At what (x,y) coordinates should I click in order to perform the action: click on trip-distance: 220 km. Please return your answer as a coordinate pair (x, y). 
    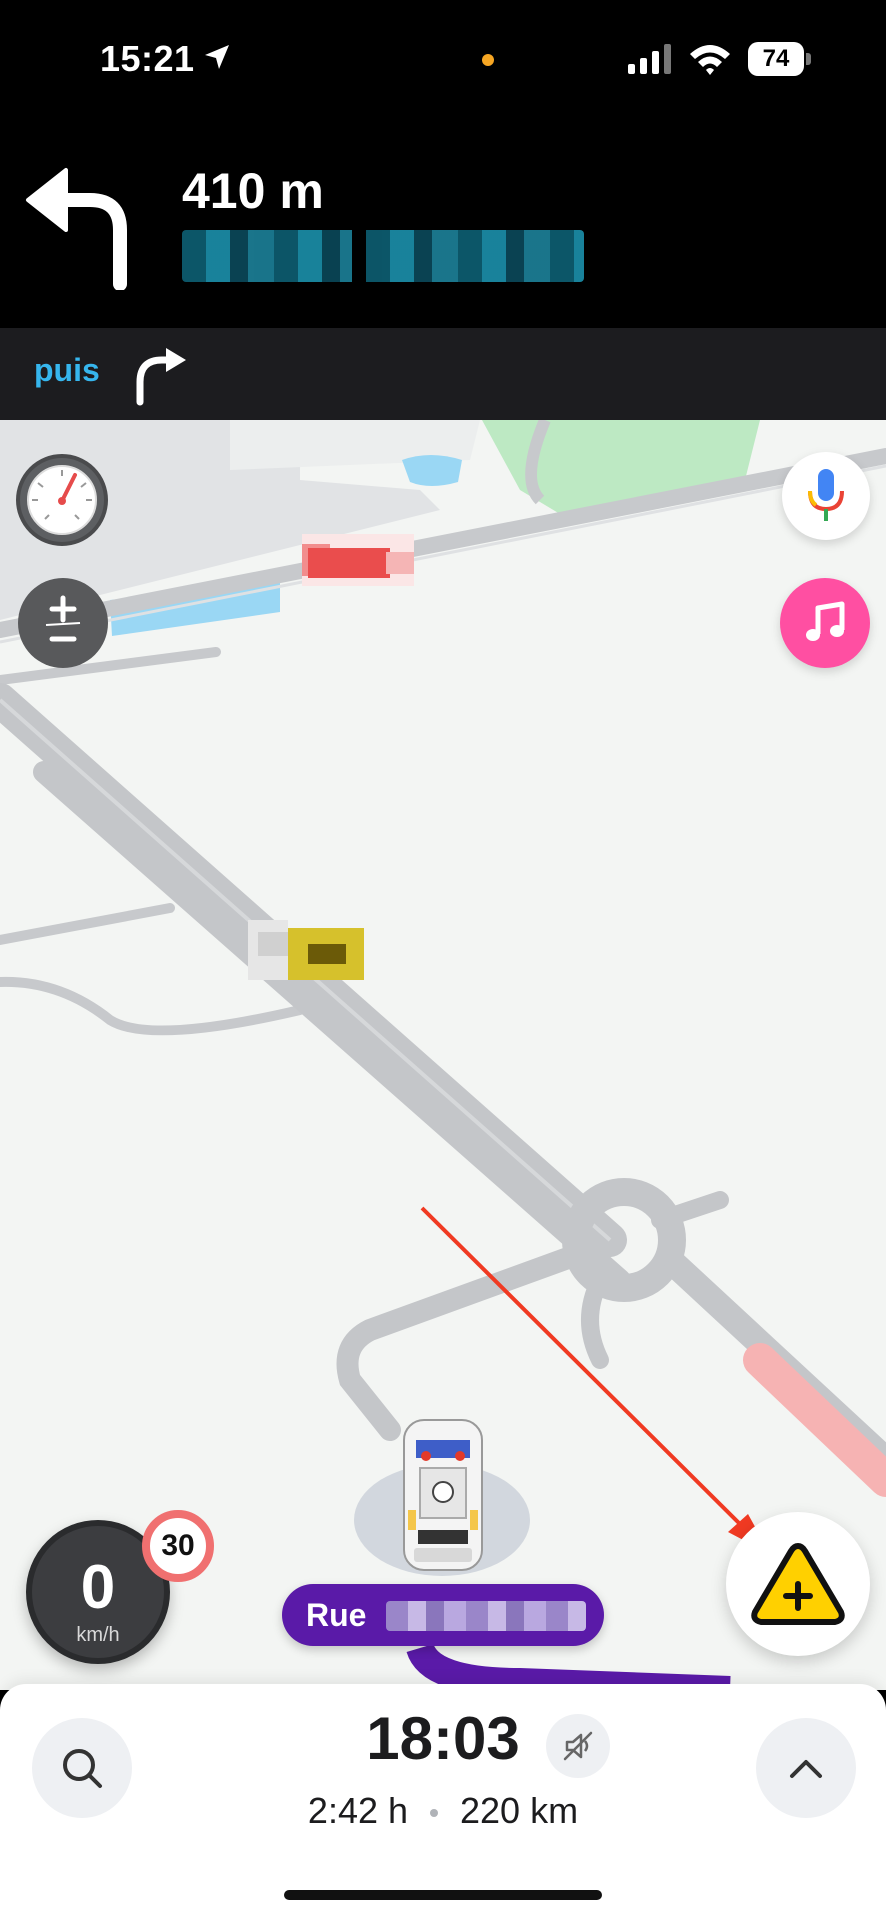
    Looking at the image, I should click on (519, 1810).